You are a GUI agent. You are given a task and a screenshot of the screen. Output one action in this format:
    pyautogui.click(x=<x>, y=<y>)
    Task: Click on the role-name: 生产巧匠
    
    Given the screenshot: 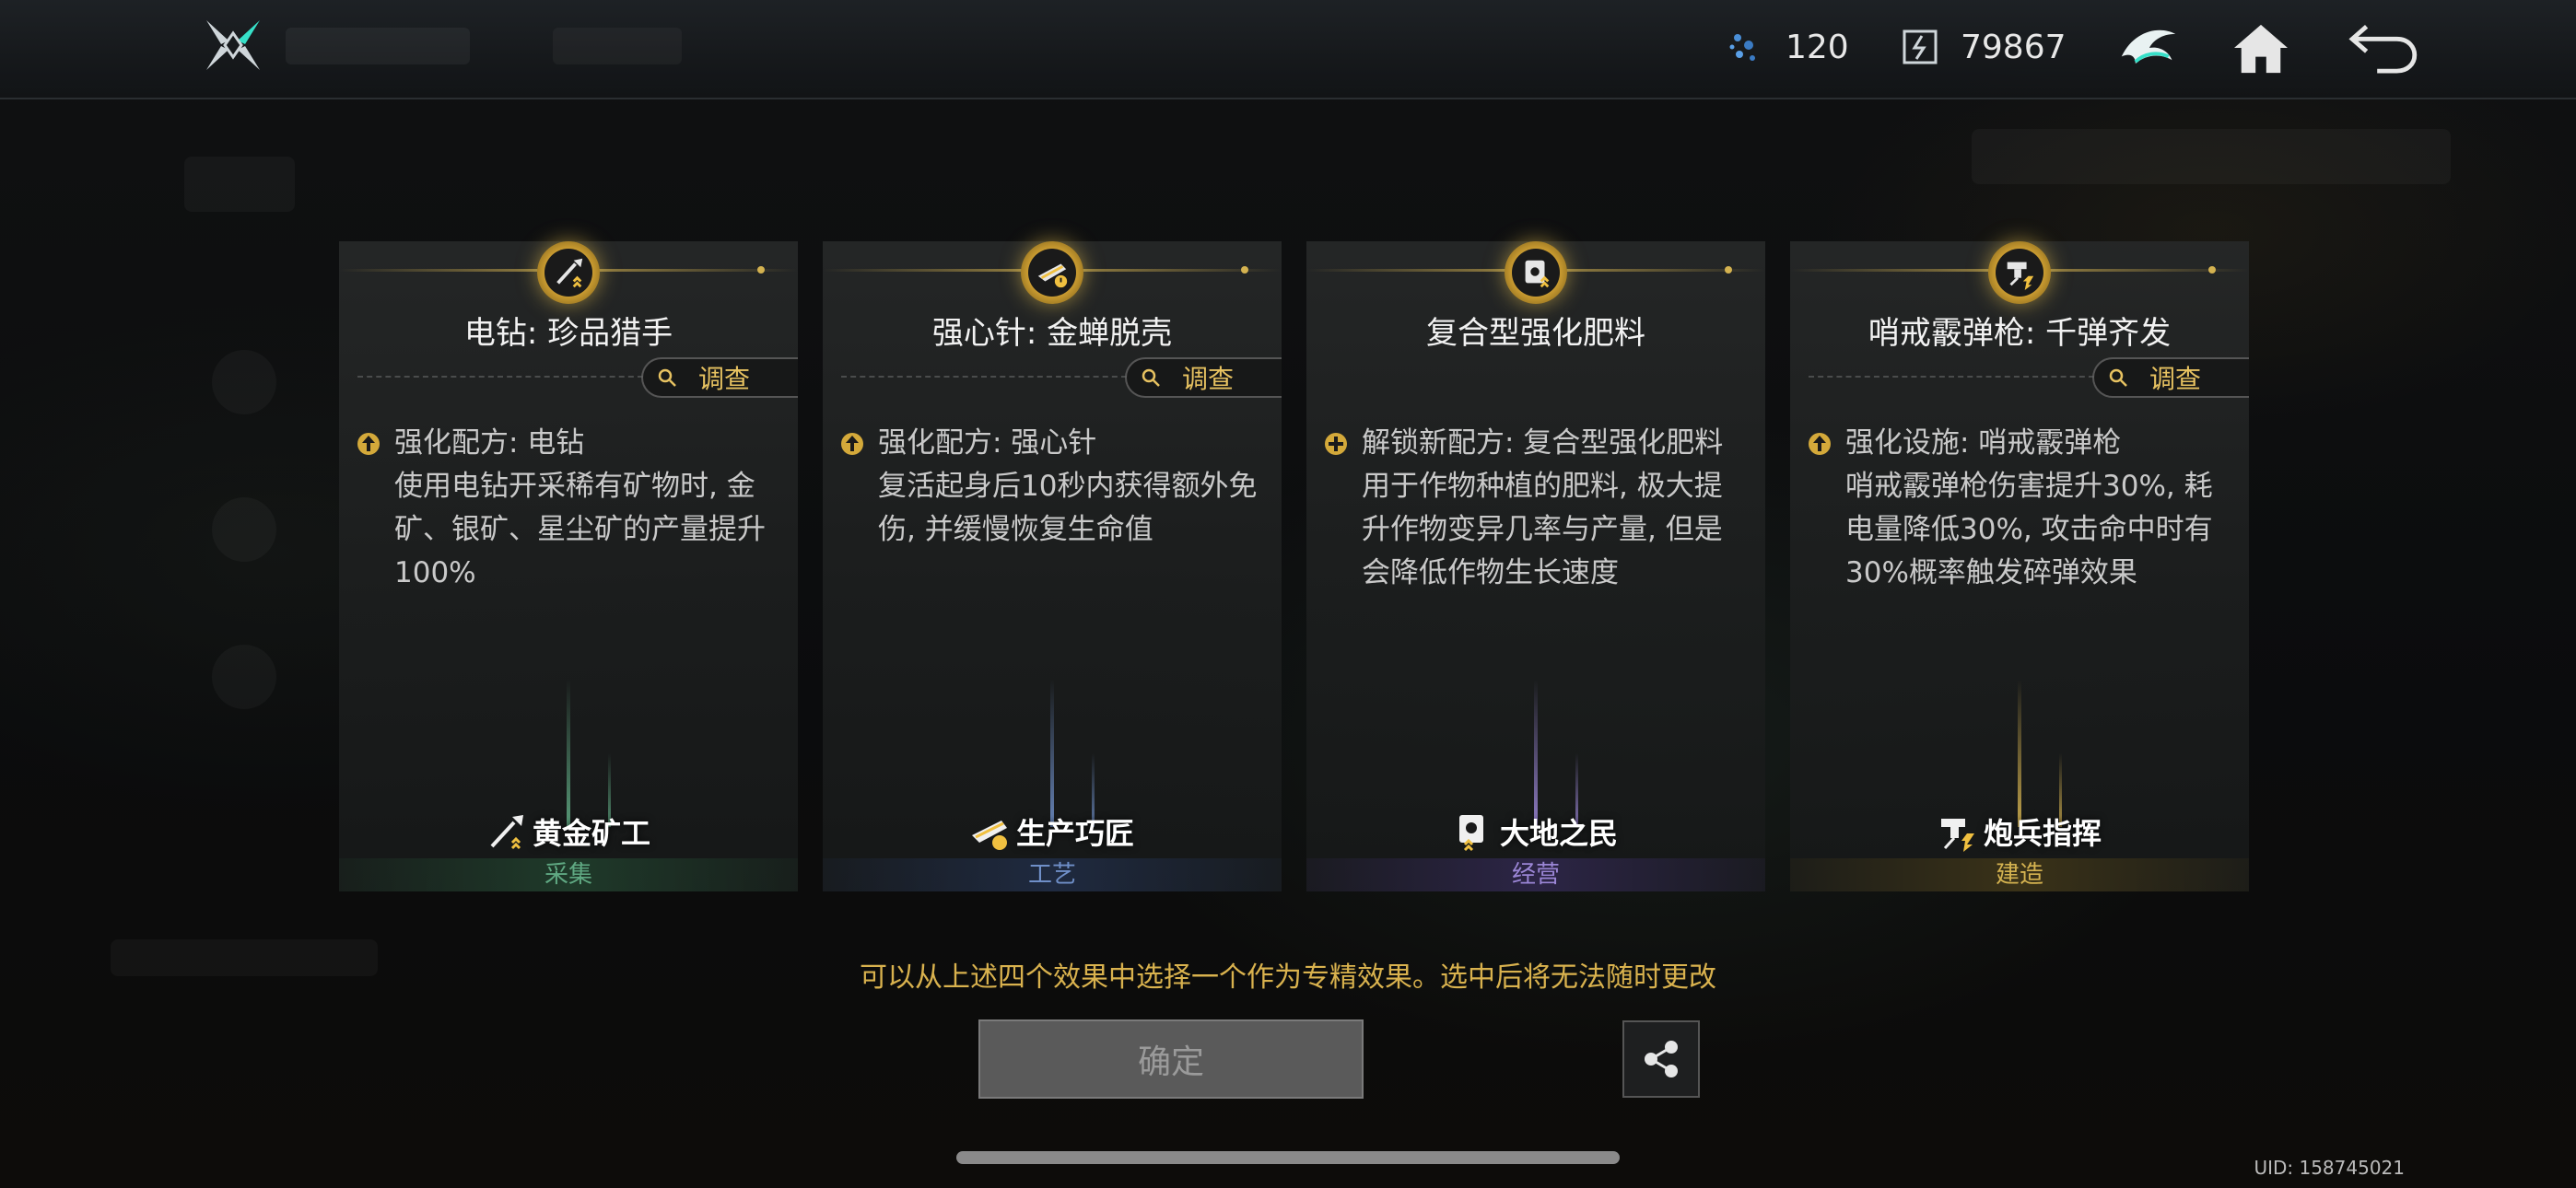 What is the action you would take?
    pyautogui.click(x=1074, y=833)
    